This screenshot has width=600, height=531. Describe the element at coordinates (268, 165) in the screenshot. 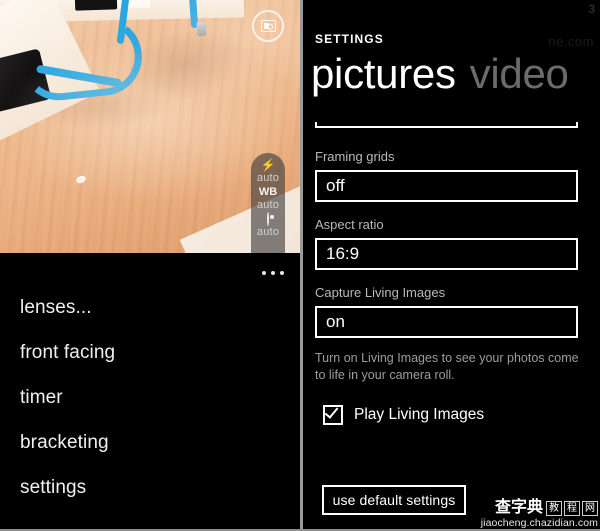

I see `flash-icon: ⚡` at that location.